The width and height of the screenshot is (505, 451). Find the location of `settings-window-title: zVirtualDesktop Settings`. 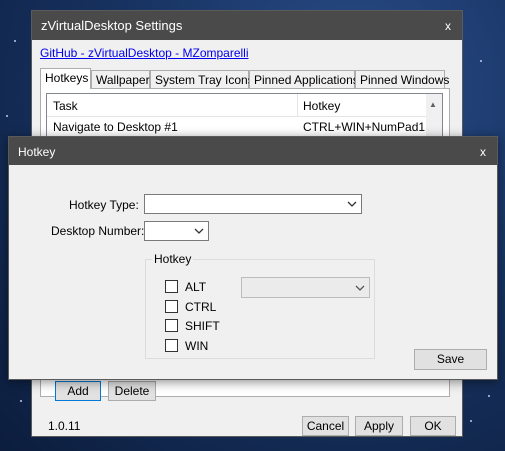

settings-window-title: zVirtualDesktop Settings is located at coordinates (112, 25).